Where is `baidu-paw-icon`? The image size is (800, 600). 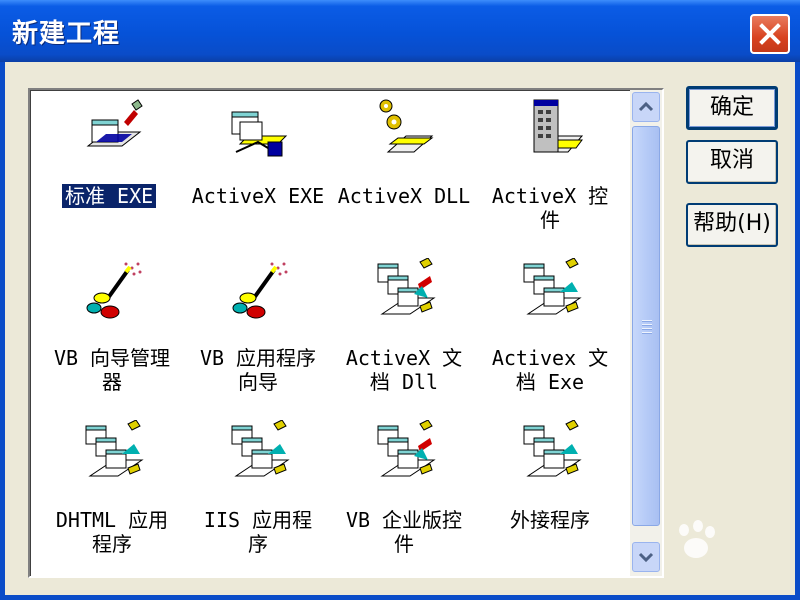 baidu-paw-icon is located at coordinates (697, 539).